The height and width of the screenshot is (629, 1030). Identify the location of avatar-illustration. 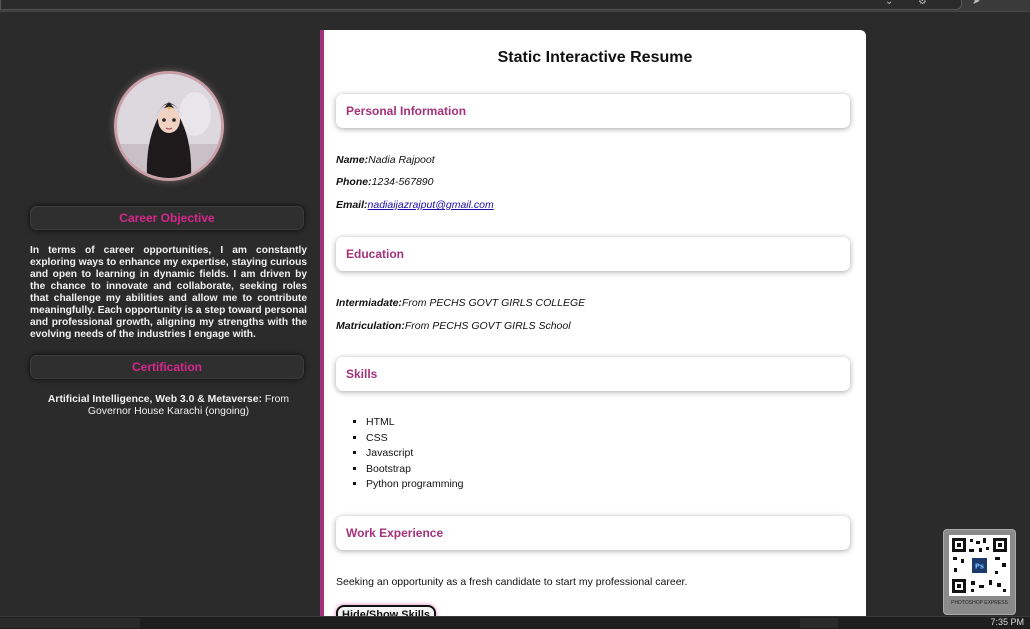
(169, 126).